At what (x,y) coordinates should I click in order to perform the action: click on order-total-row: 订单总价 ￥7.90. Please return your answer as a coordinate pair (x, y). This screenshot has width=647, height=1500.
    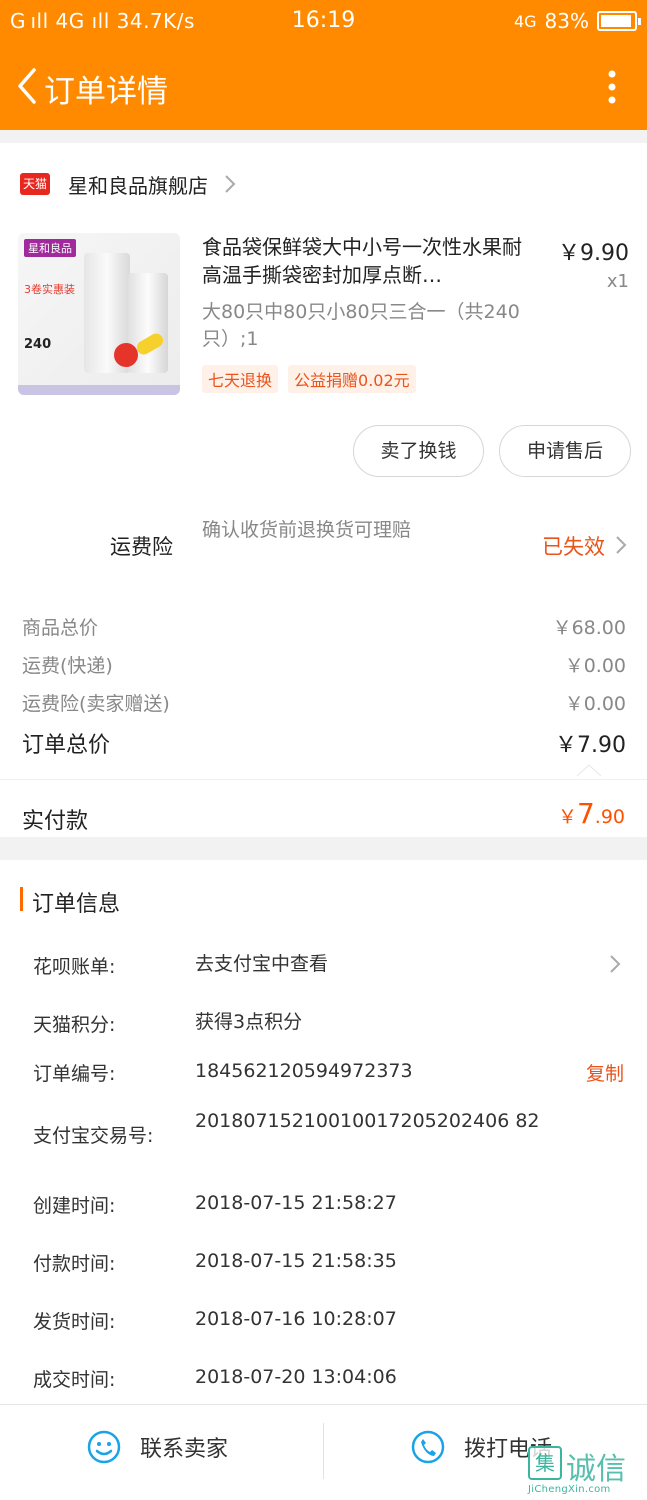
    Looking at the image, I should click on (324, 743).